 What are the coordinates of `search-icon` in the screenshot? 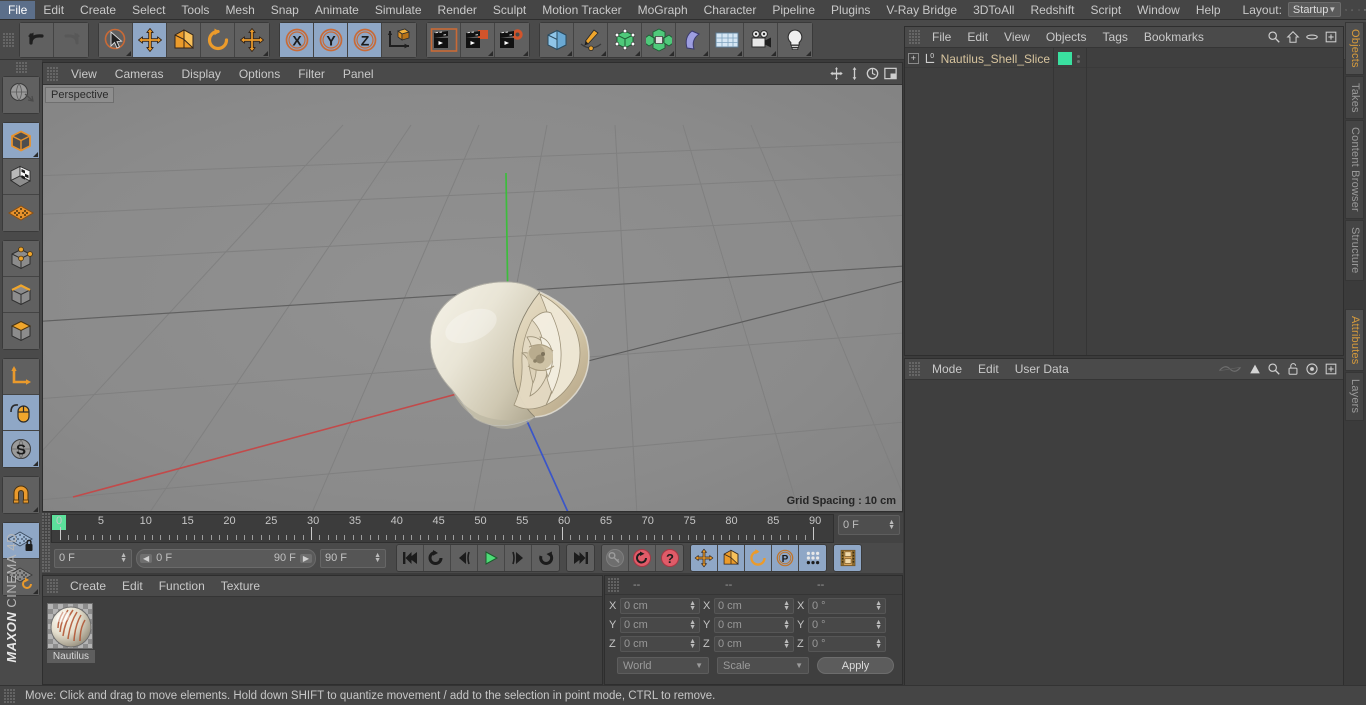 It's located at (1274, 37).